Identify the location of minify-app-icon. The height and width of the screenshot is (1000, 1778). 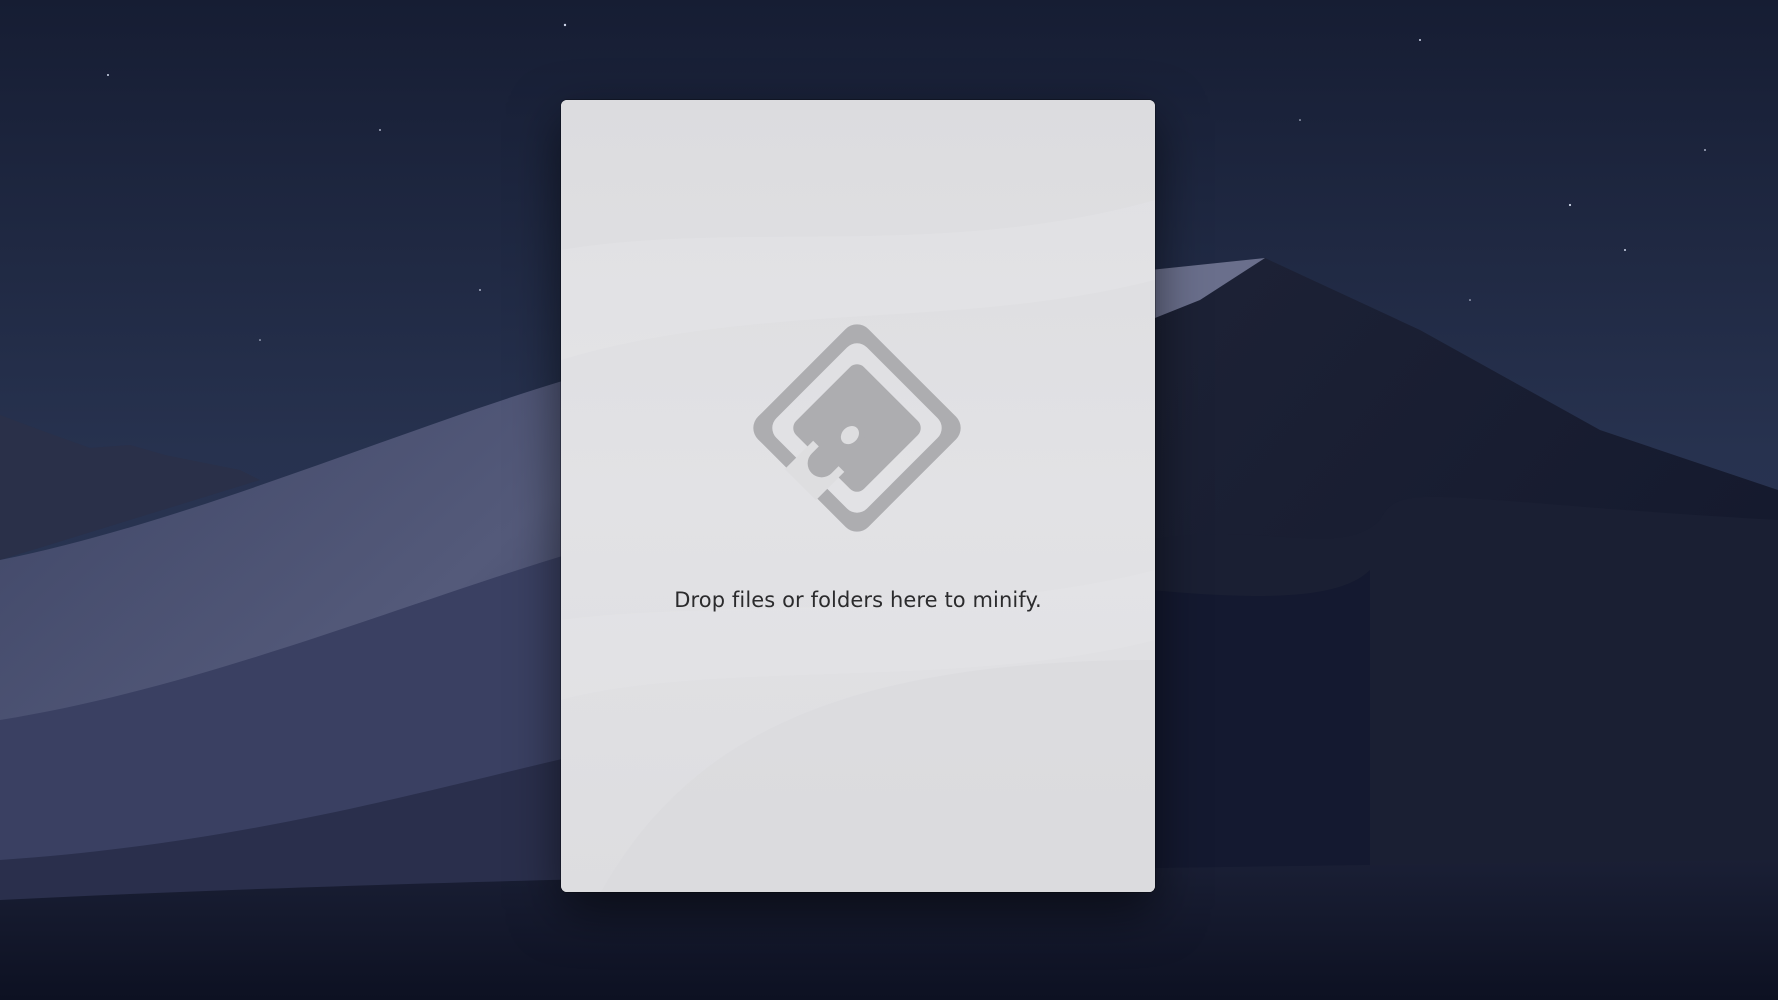
(857, 428).